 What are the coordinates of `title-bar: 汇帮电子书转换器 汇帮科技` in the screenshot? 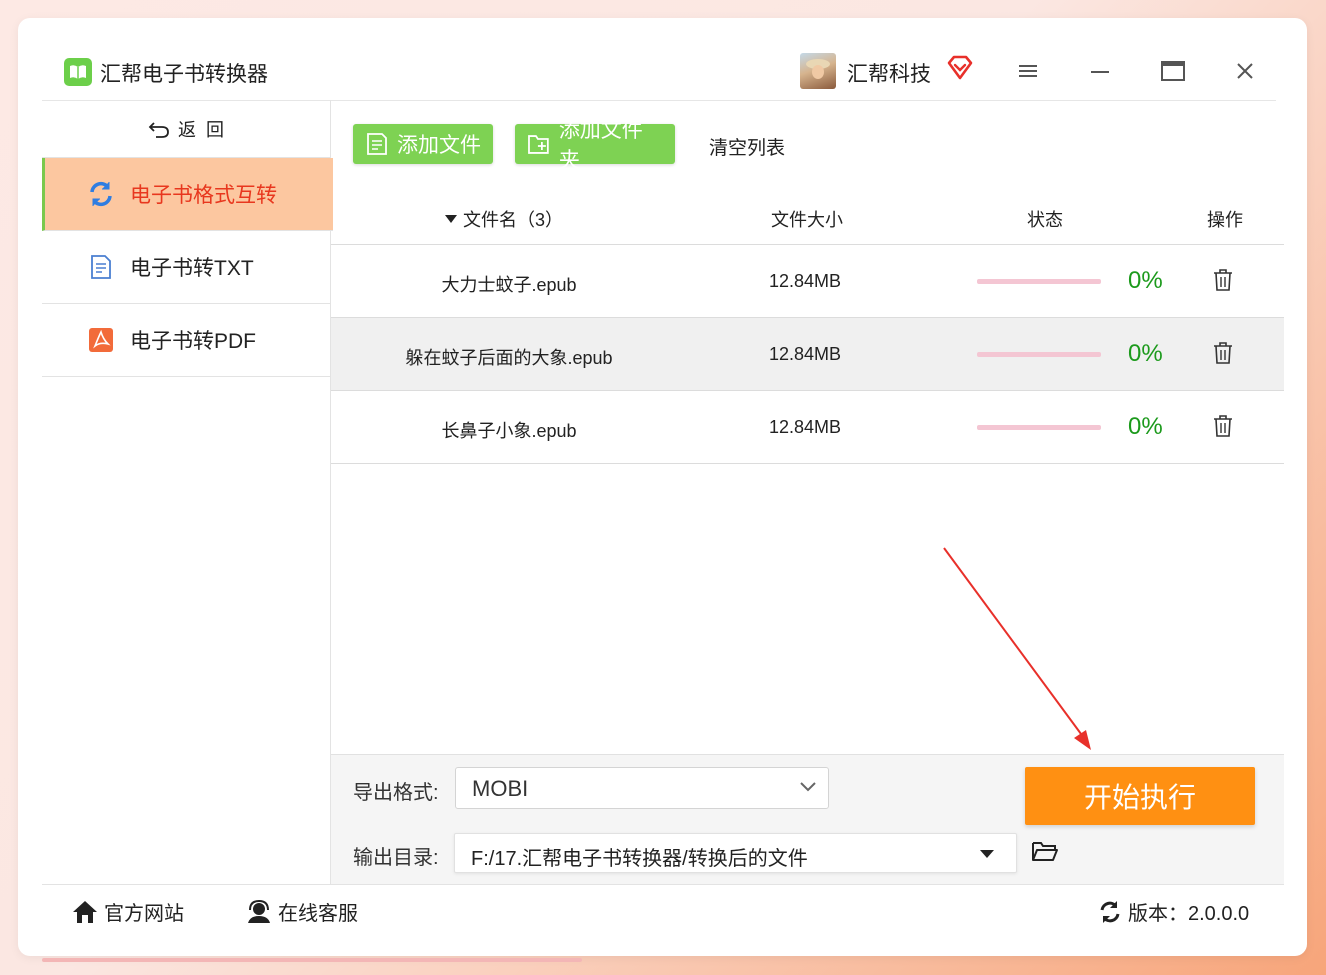 It's located at (659, 71).